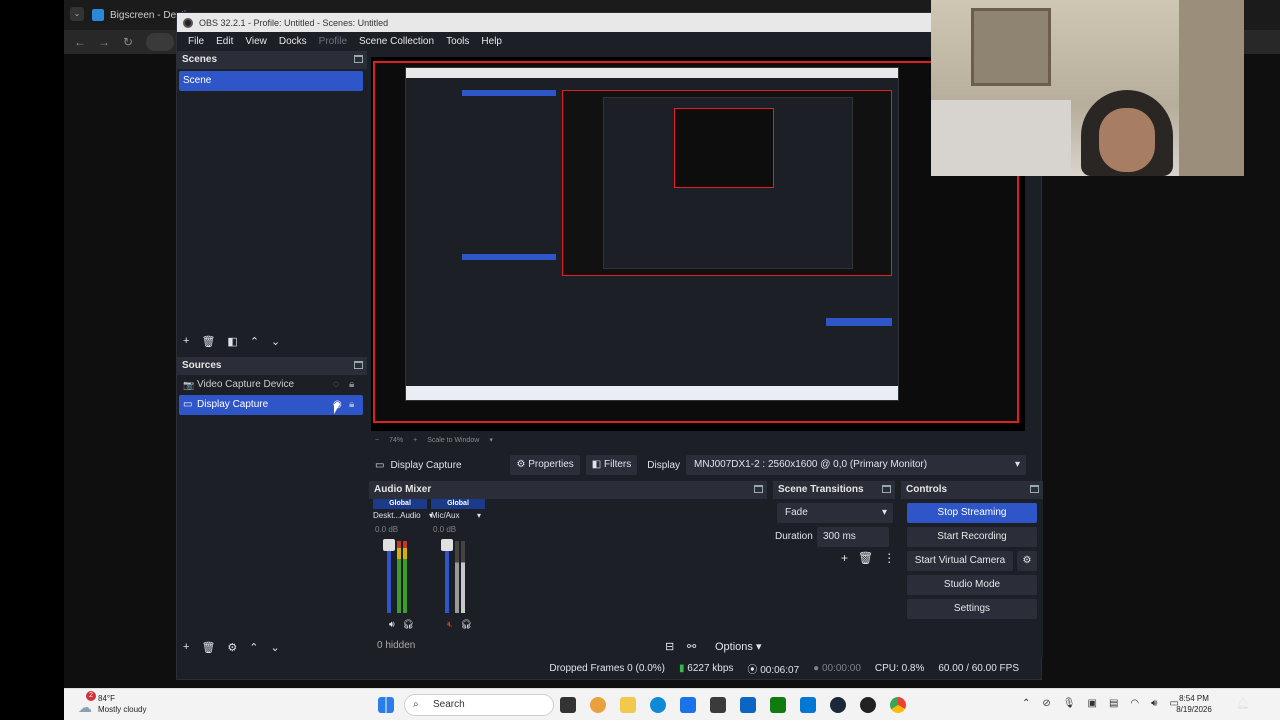 This screenshot has width=1280, height=720. Describe the element at coordinates (479, 705) in the screenshot. I see `taskbar-search: ⌕ Search` at that location.